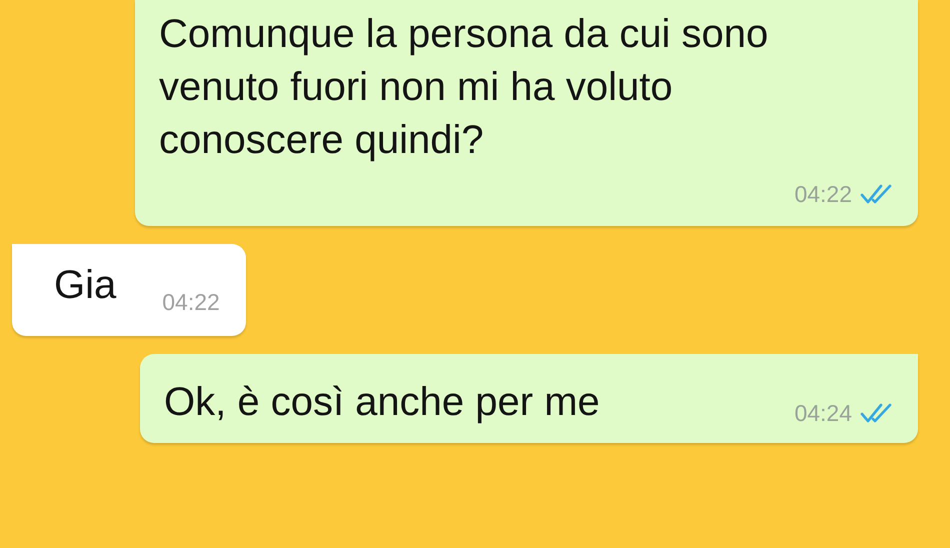  I want to click on message-text: Gia, so click(85, 285).